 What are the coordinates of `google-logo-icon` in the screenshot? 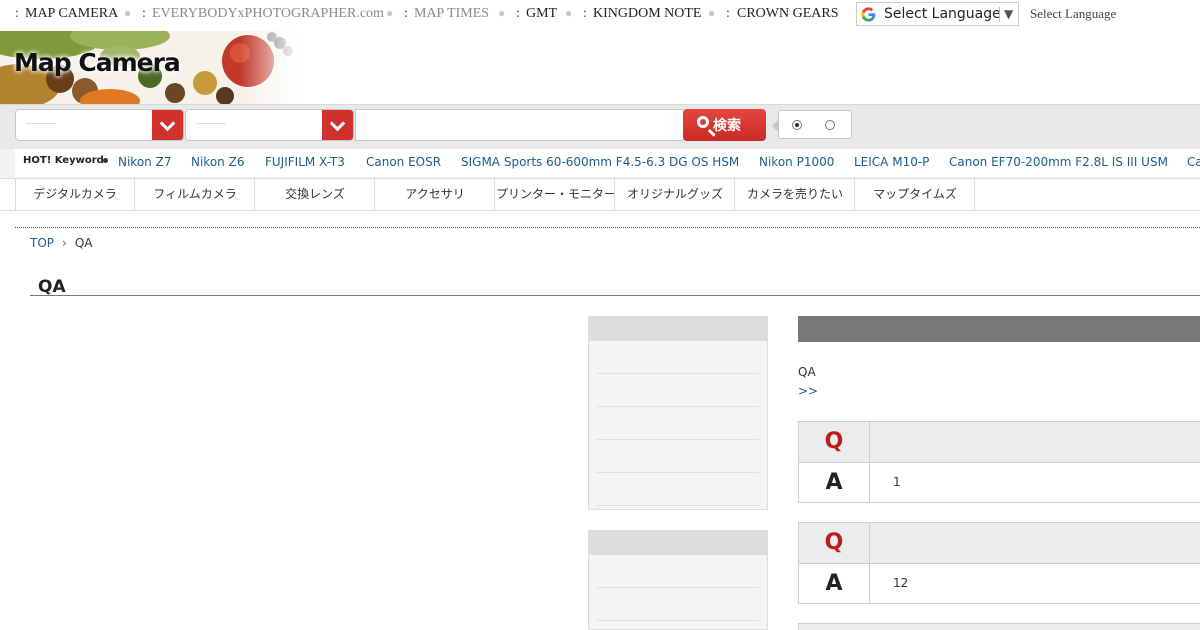 It's located at (868, 14).